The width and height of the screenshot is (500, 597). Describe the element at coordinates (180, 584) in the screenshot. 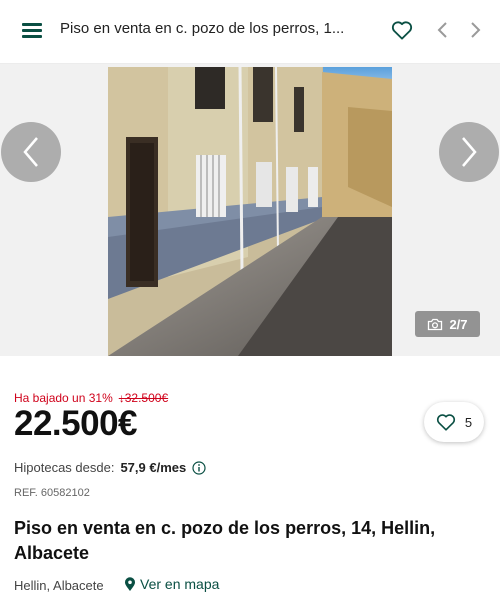

I see `view-map-label: Ver en mapa` at that location.